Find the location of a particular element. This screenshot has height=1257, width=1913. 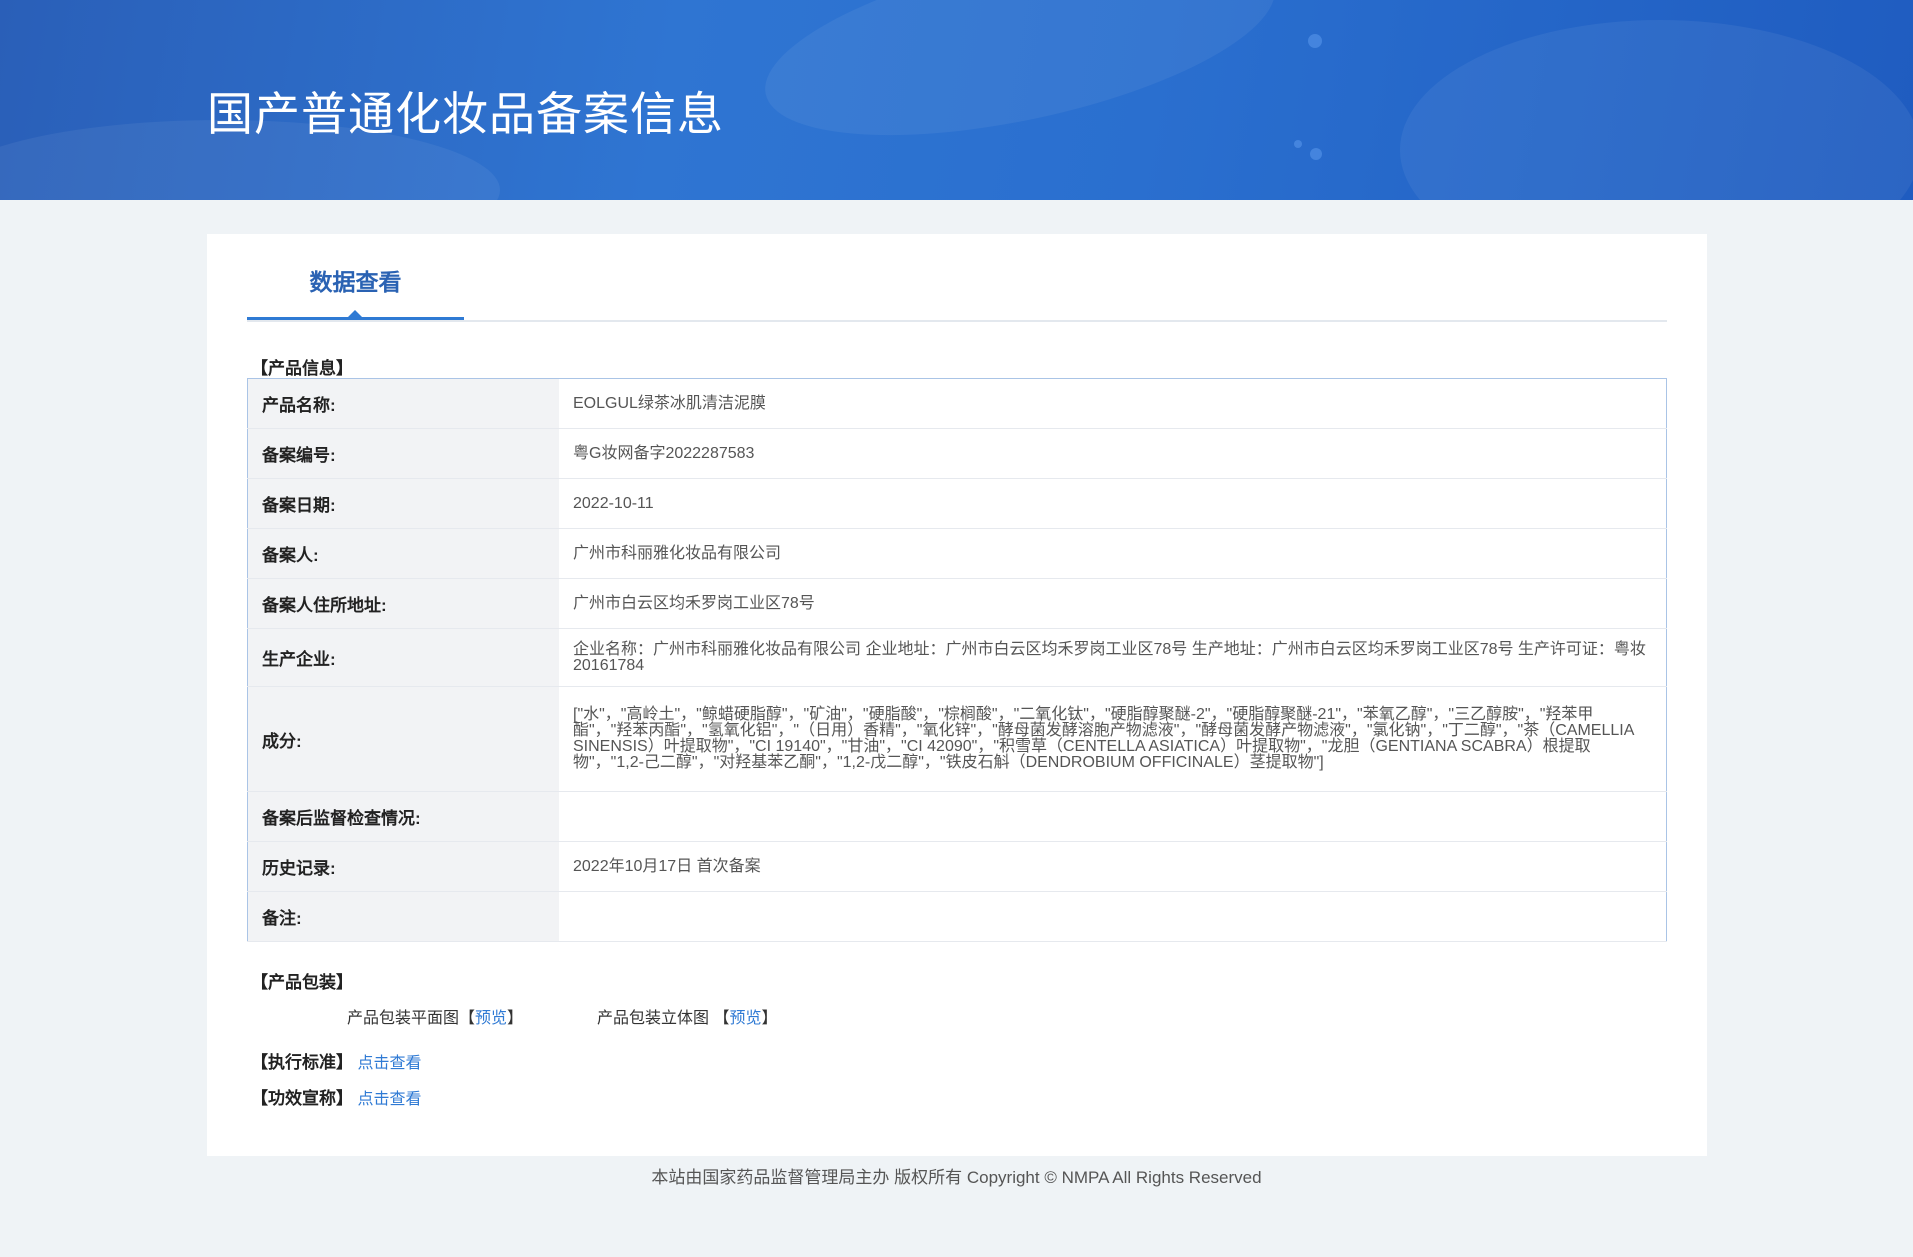

tab-active-caret is located at coordinates (355, 314).